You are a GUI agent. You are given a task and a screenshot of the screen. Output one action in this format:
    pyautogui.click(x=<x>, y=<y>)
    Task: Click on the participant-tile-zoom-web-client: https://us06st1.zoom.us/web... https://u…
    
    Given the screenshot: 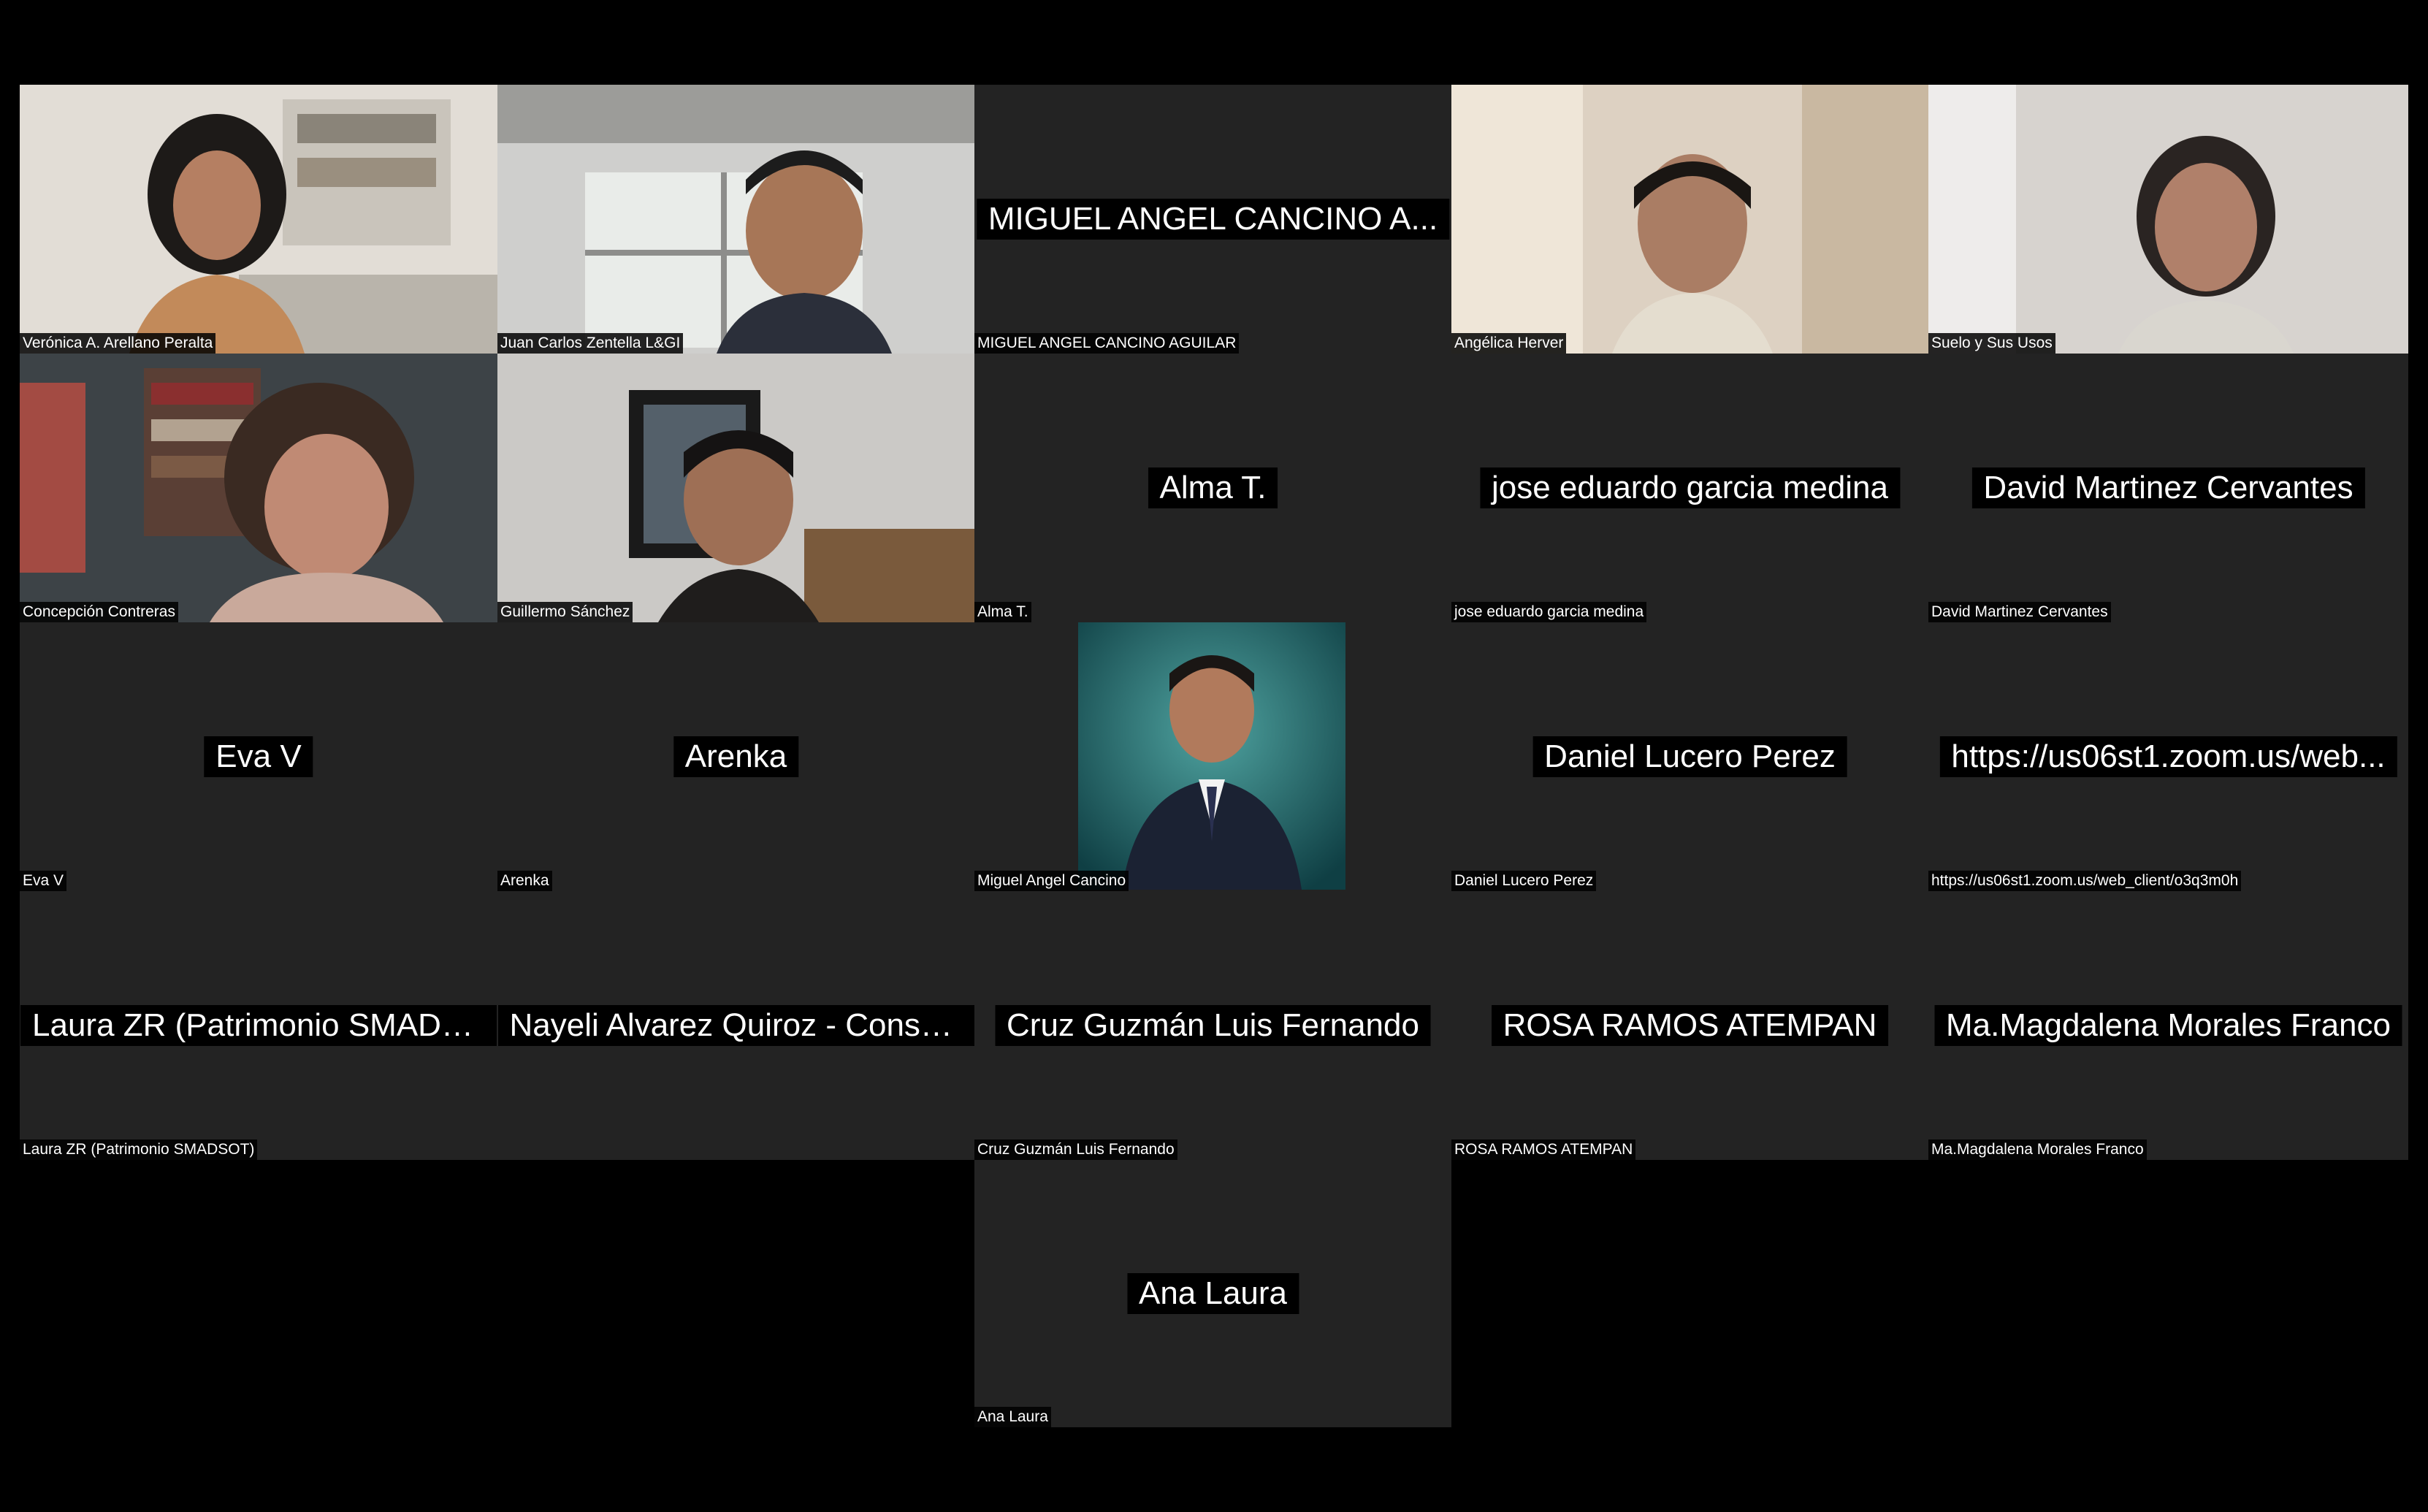 What is the action you would take?
    pyautogui.click(x=2168, y=756)
    